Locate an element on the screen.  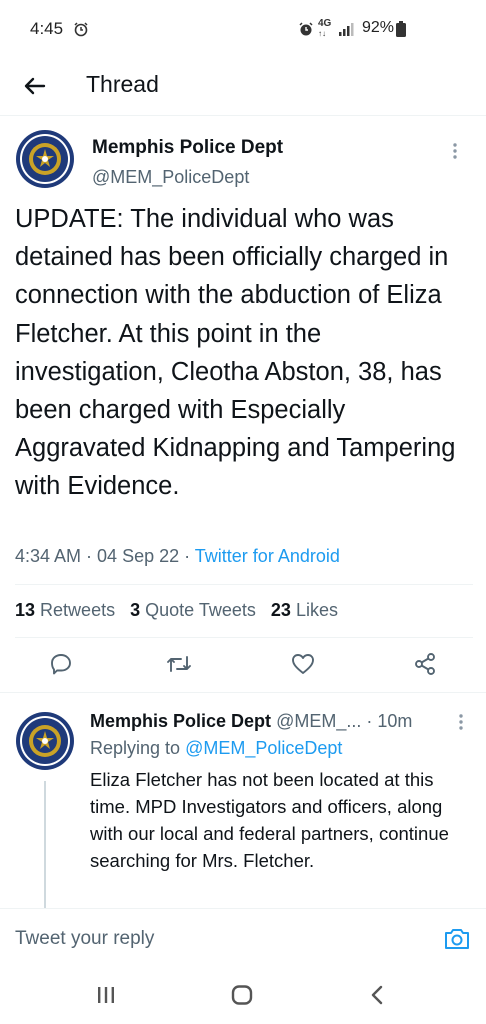
reply-composer: Tweet your reply is located at coordinates (243, 937).